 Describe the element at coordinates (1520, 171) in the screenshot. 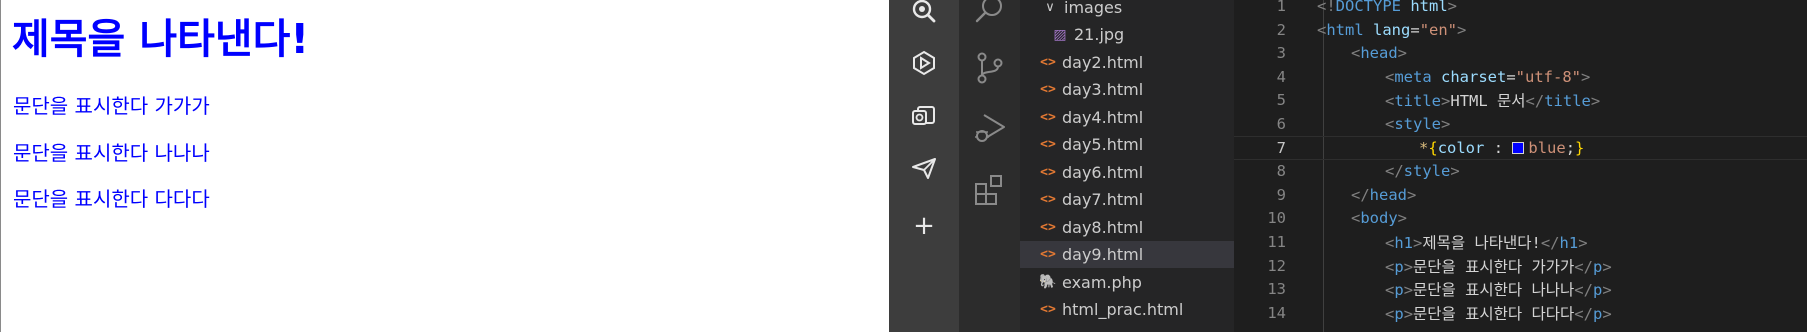

I see `code-line: 8 </style>` at that location.